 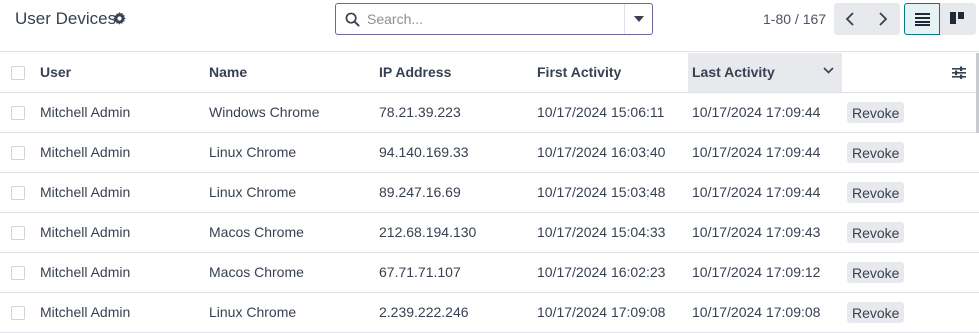 What do you see at coordinates (454, 112) in the screenshot?
I see `cell-ip-address: 78.21.39.223` at bounding box center [454, 112].